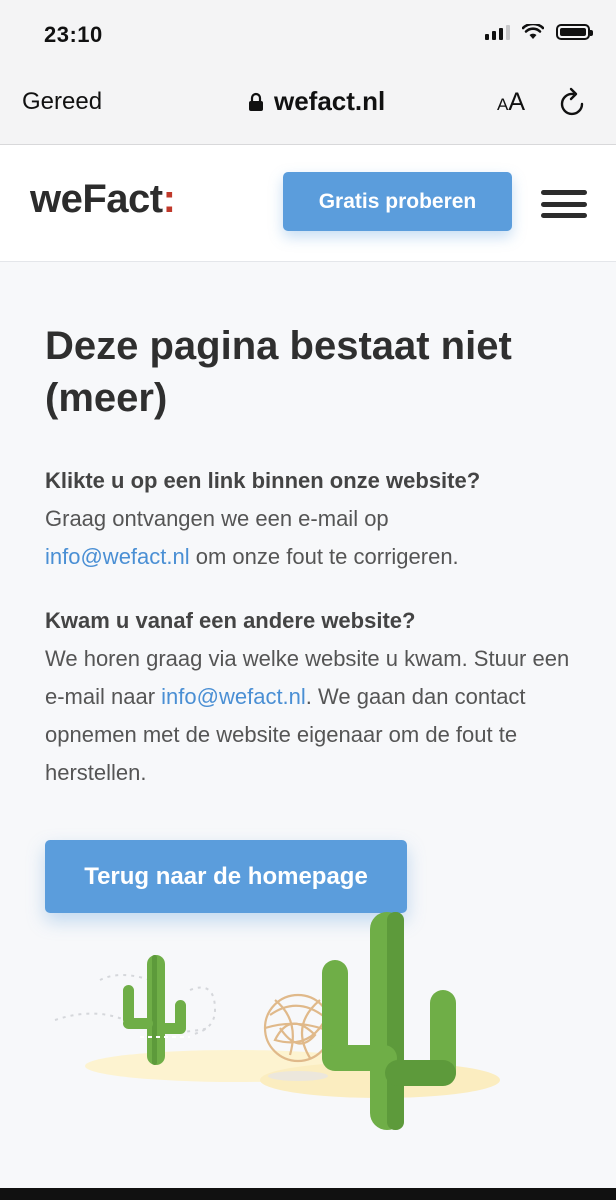 The width and height of the screenshot is (616, 1200). I want to click on text-size-button: AA, so click(511, 102).